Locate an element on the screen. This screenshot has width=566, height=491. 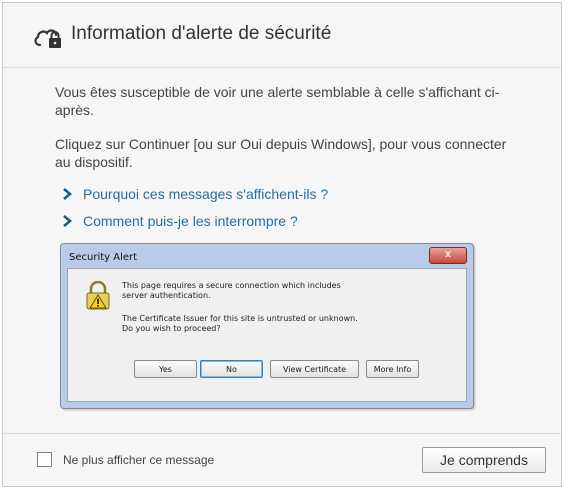
why-messages-link: Pourquoi ces messages s'affichent-ils ? is located at coordinates (194, 194).